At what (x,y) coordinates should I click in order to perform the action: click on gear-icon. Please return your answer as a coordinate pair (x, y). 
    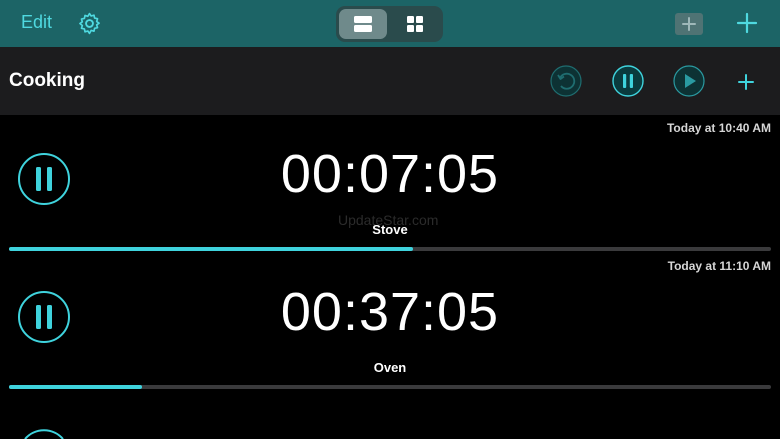
    Looking at the image, I should click on (89, 23).